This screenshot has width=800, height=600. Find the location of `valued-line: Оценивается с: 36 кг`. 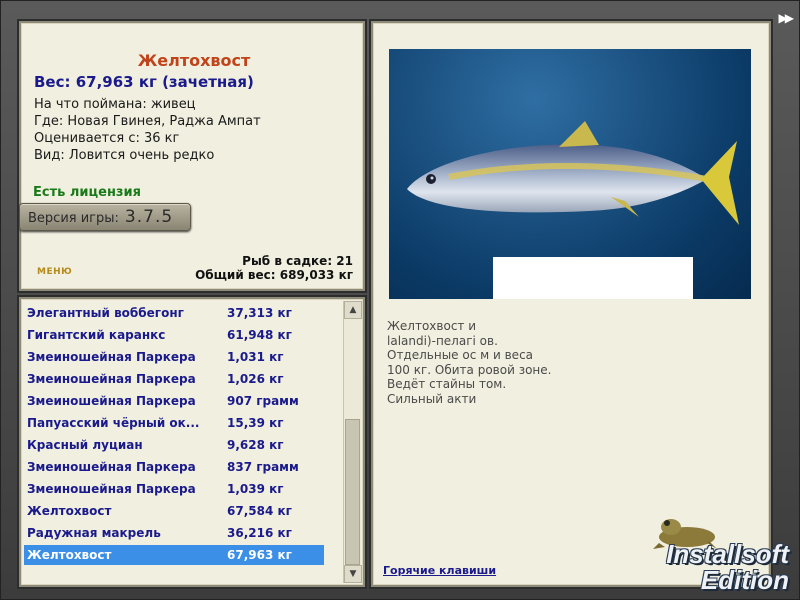

valued-line: Оценивается с: 36 кг is located at coordinates (107, 138).